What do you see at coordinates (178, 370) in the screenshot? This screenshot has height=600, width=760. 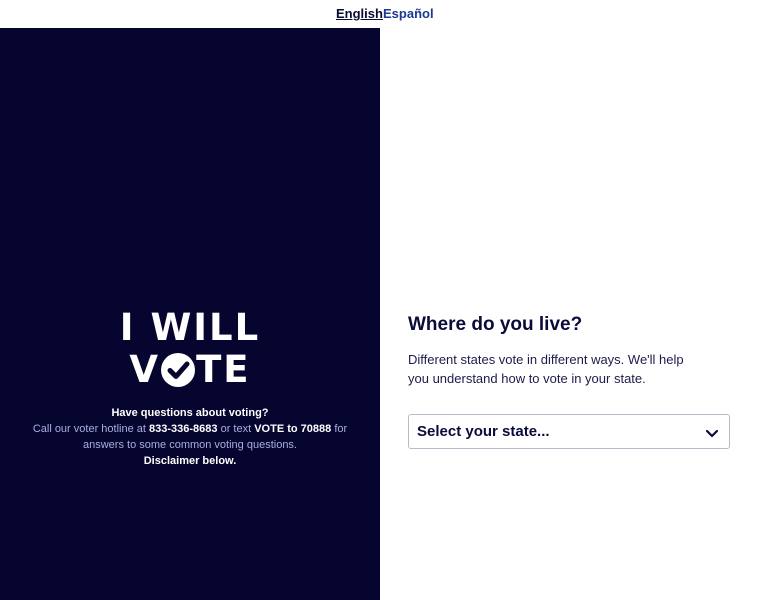 I see `check-circle-icon` at bounding box center [178, 370].